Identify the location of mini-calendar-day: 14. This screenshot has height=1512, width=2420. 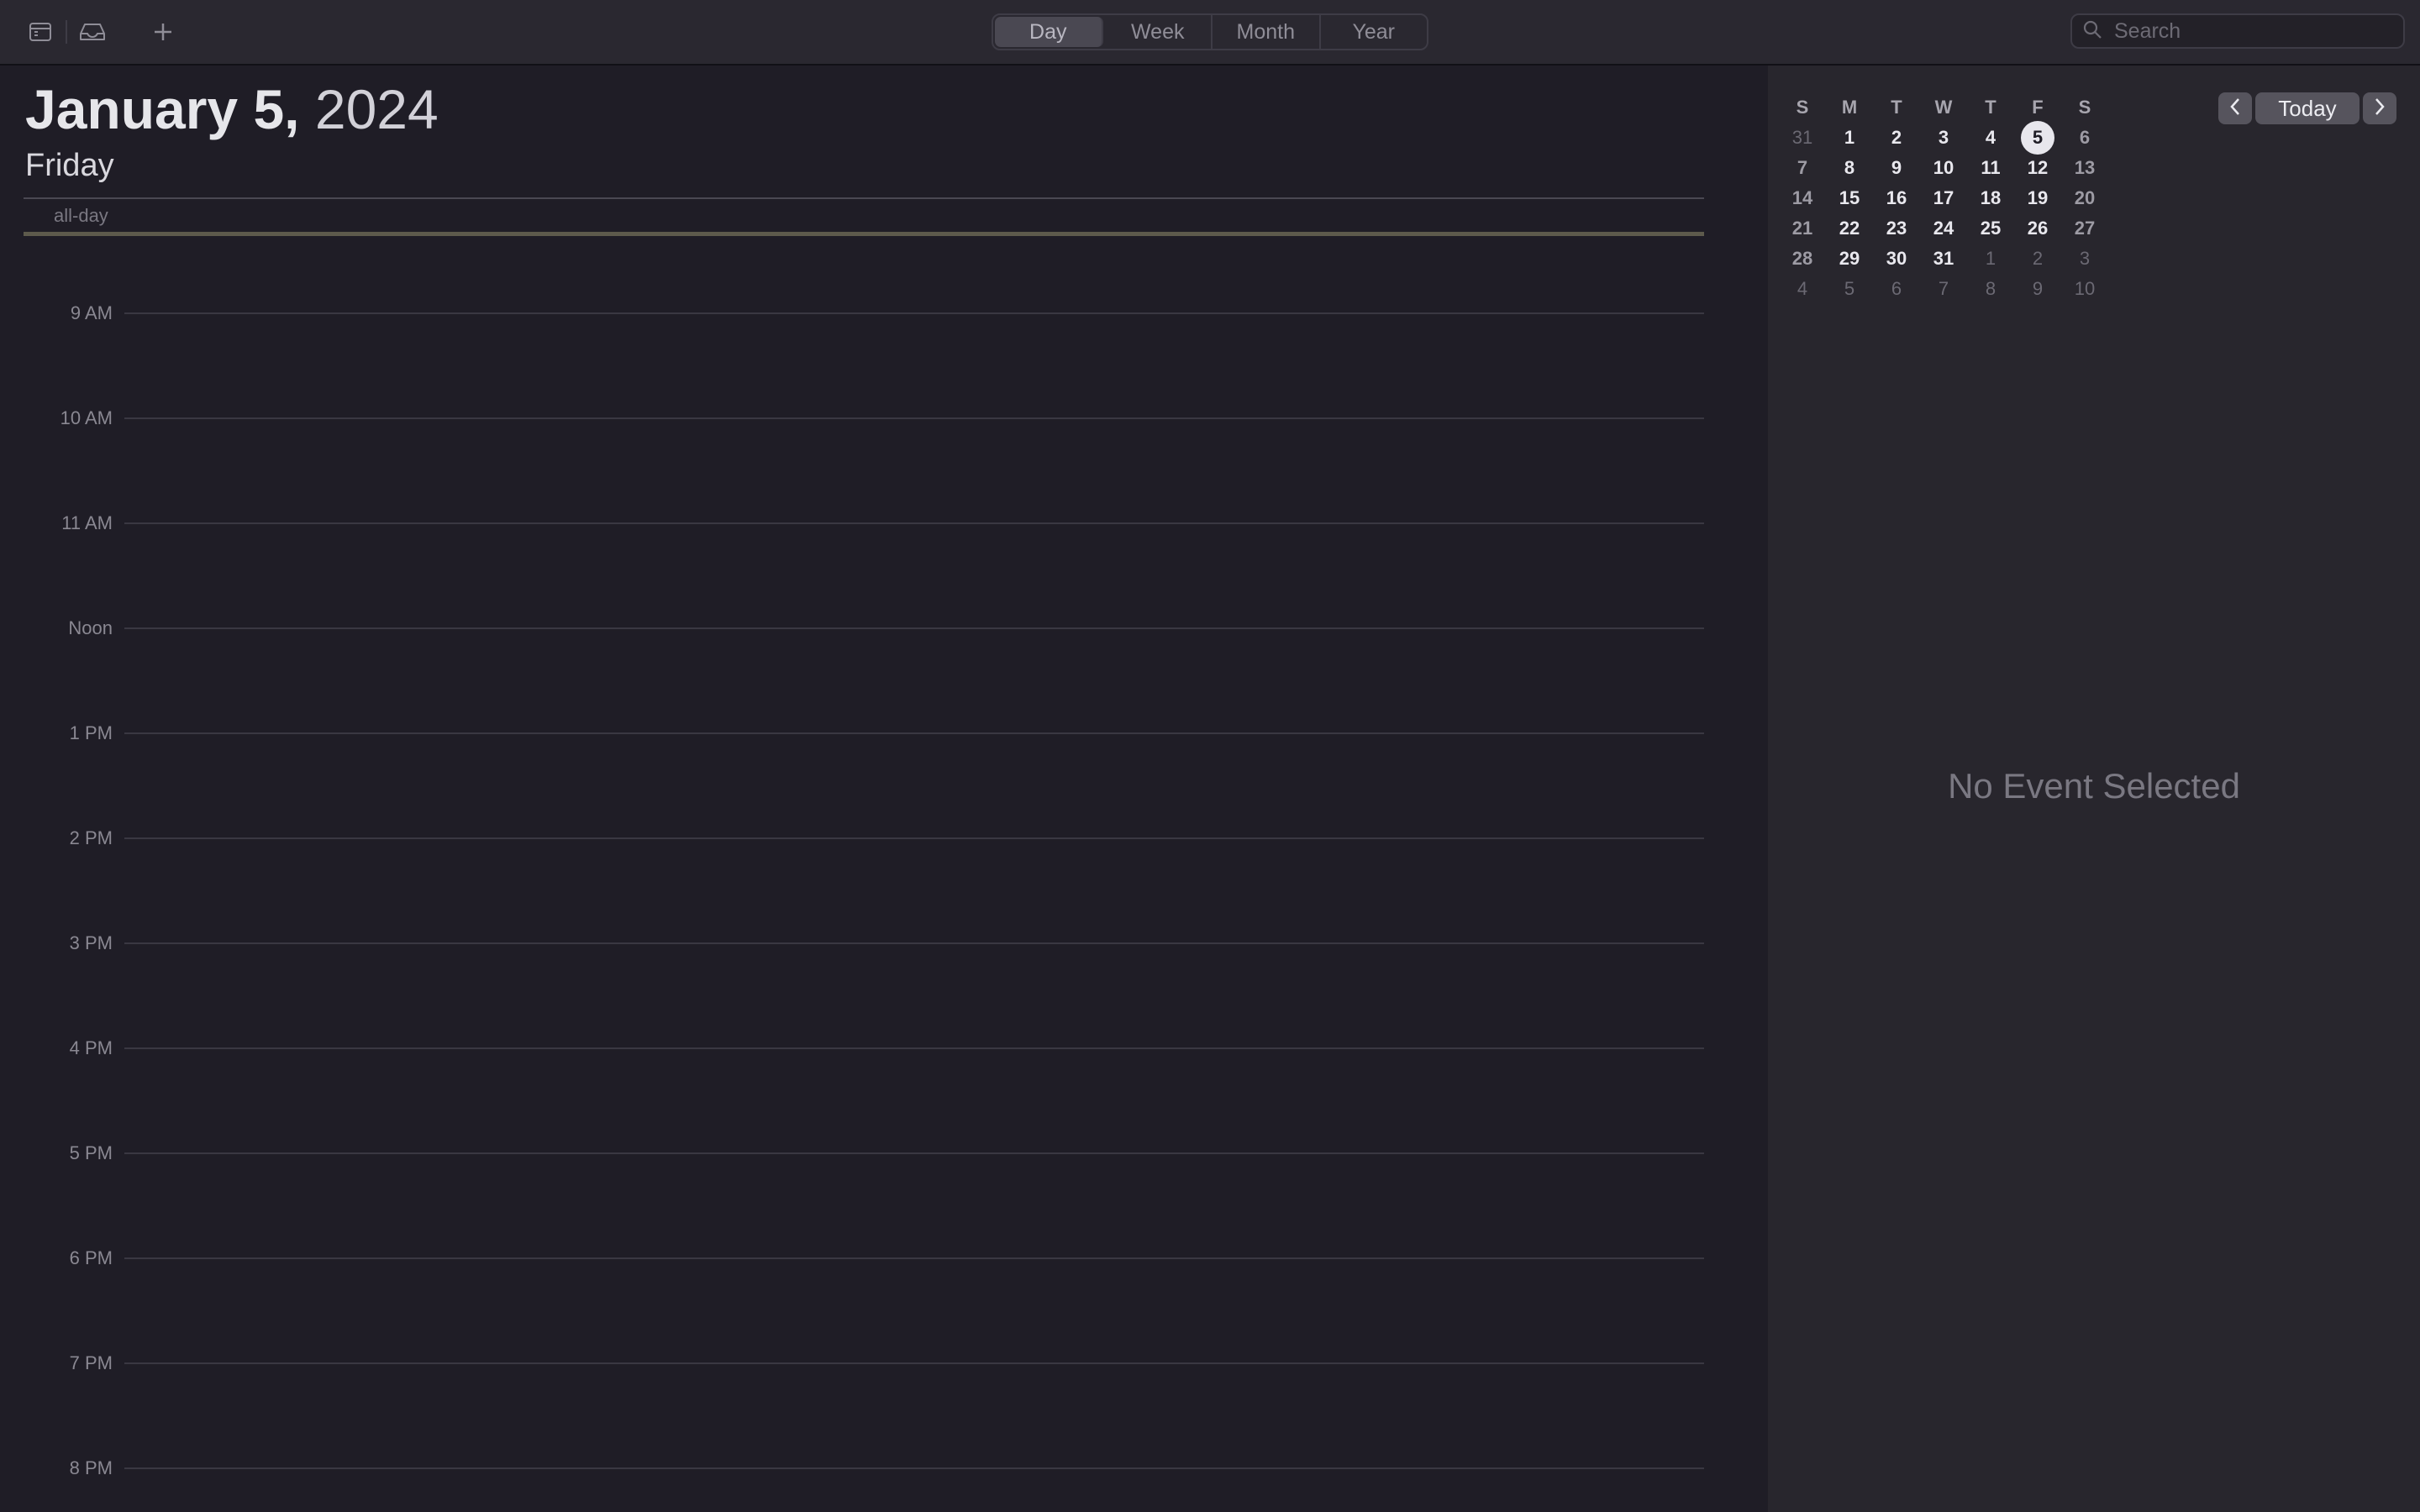
(1802, 198).